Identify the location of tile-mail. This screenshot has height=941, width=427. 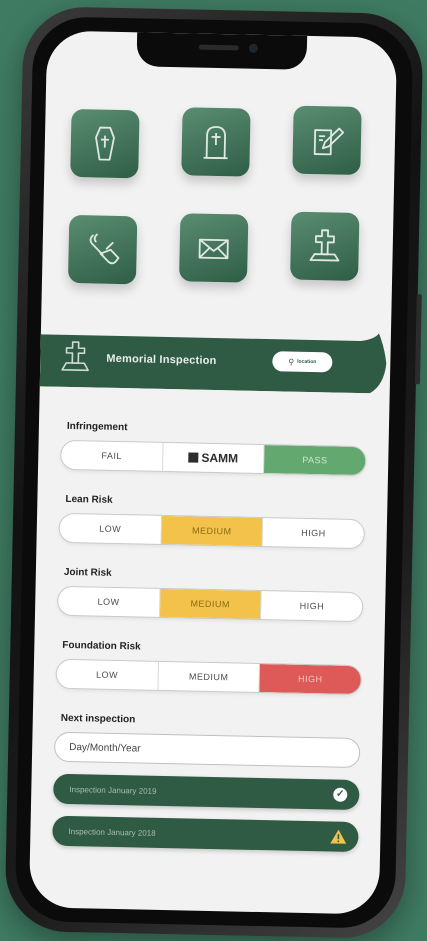
(213, 248).